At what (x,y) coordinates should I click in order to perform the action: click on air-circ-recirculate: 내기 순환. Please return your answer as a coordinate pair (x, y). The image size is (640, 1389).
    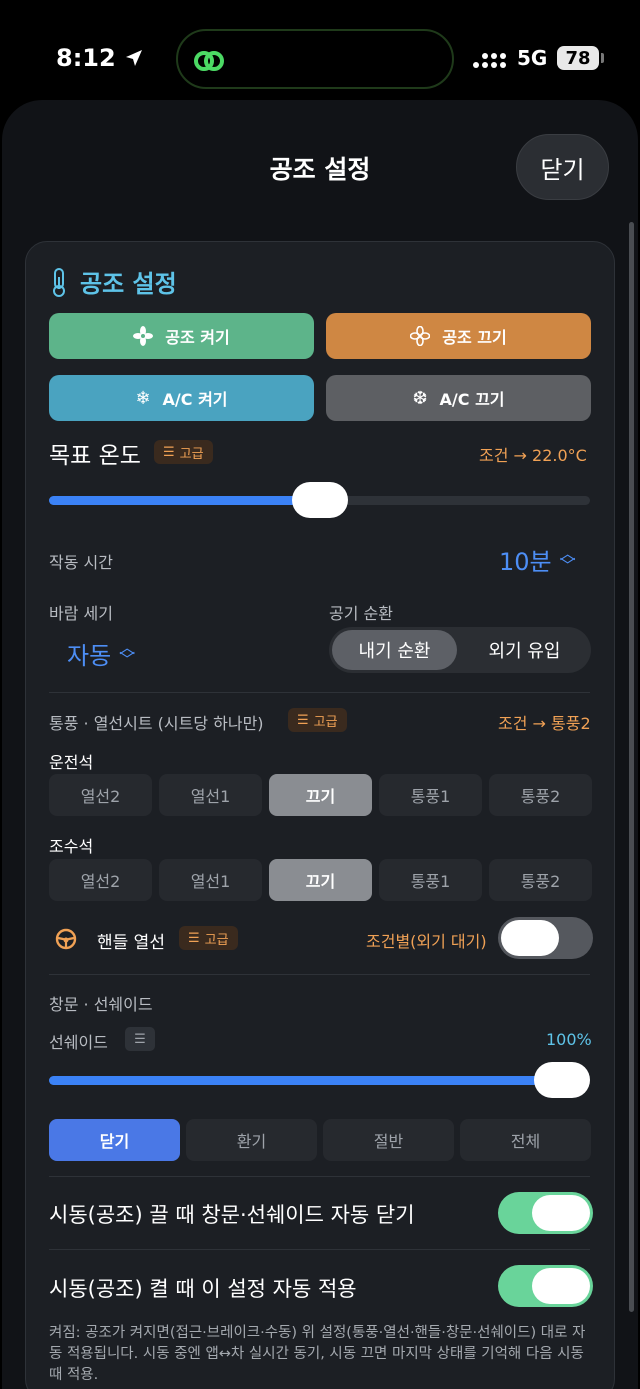
    Looking at the image, I should click on (394, 650).